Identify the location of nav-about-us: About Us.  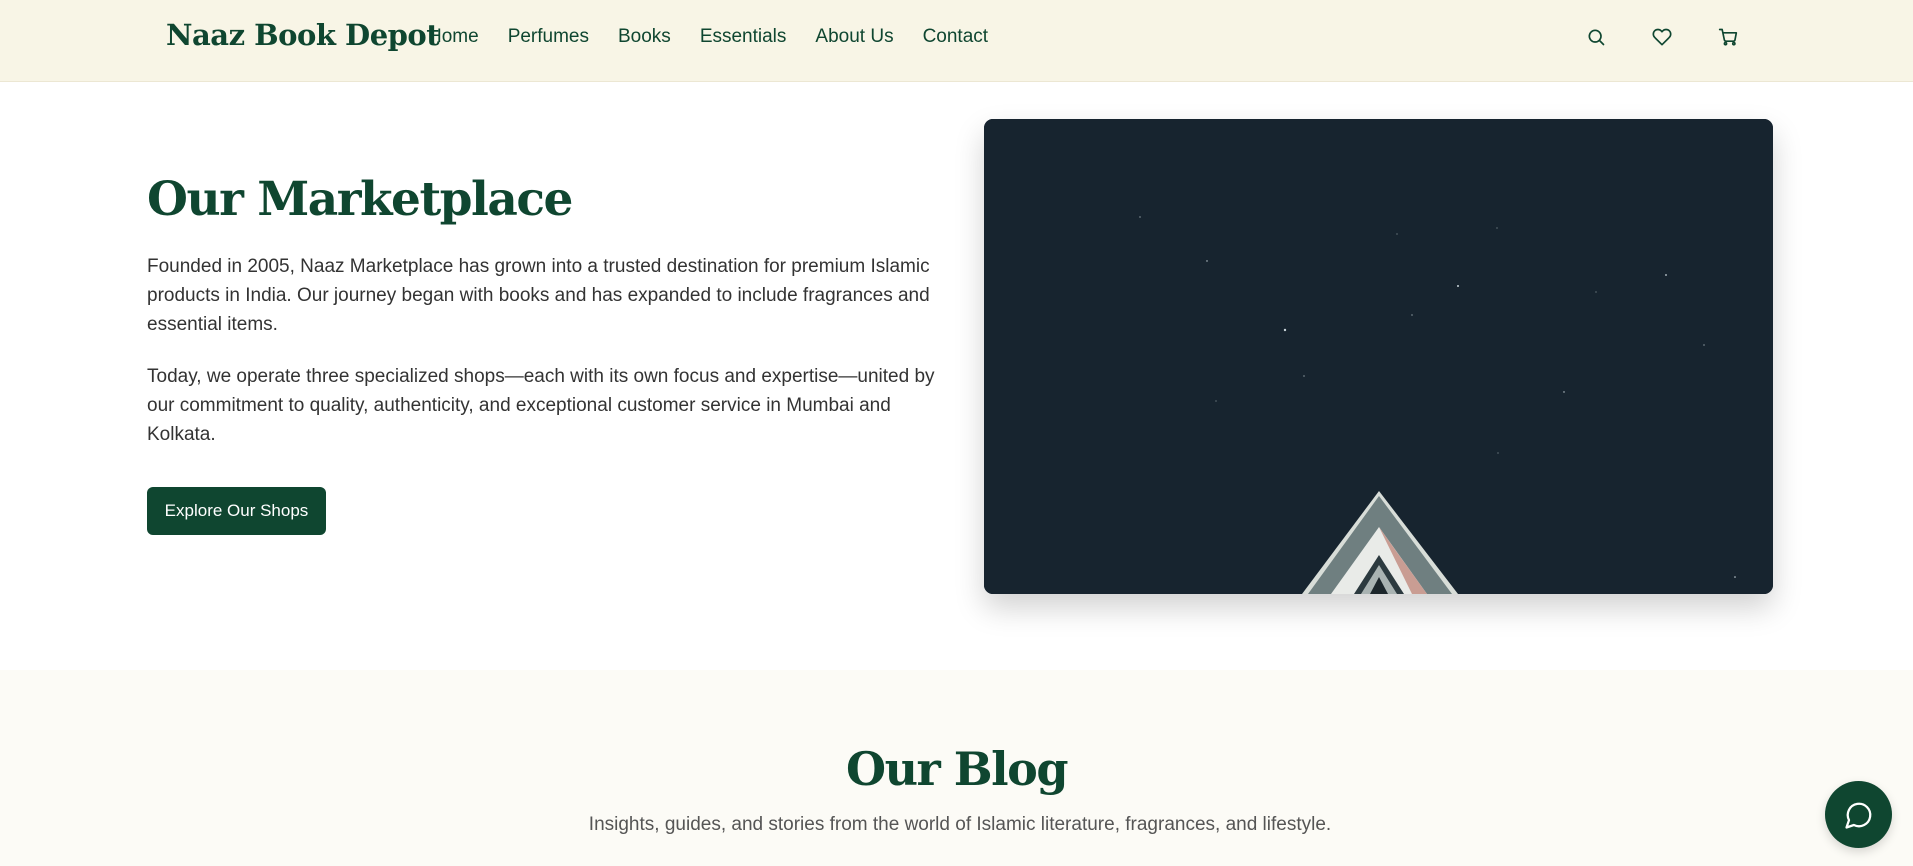
(854, 37).